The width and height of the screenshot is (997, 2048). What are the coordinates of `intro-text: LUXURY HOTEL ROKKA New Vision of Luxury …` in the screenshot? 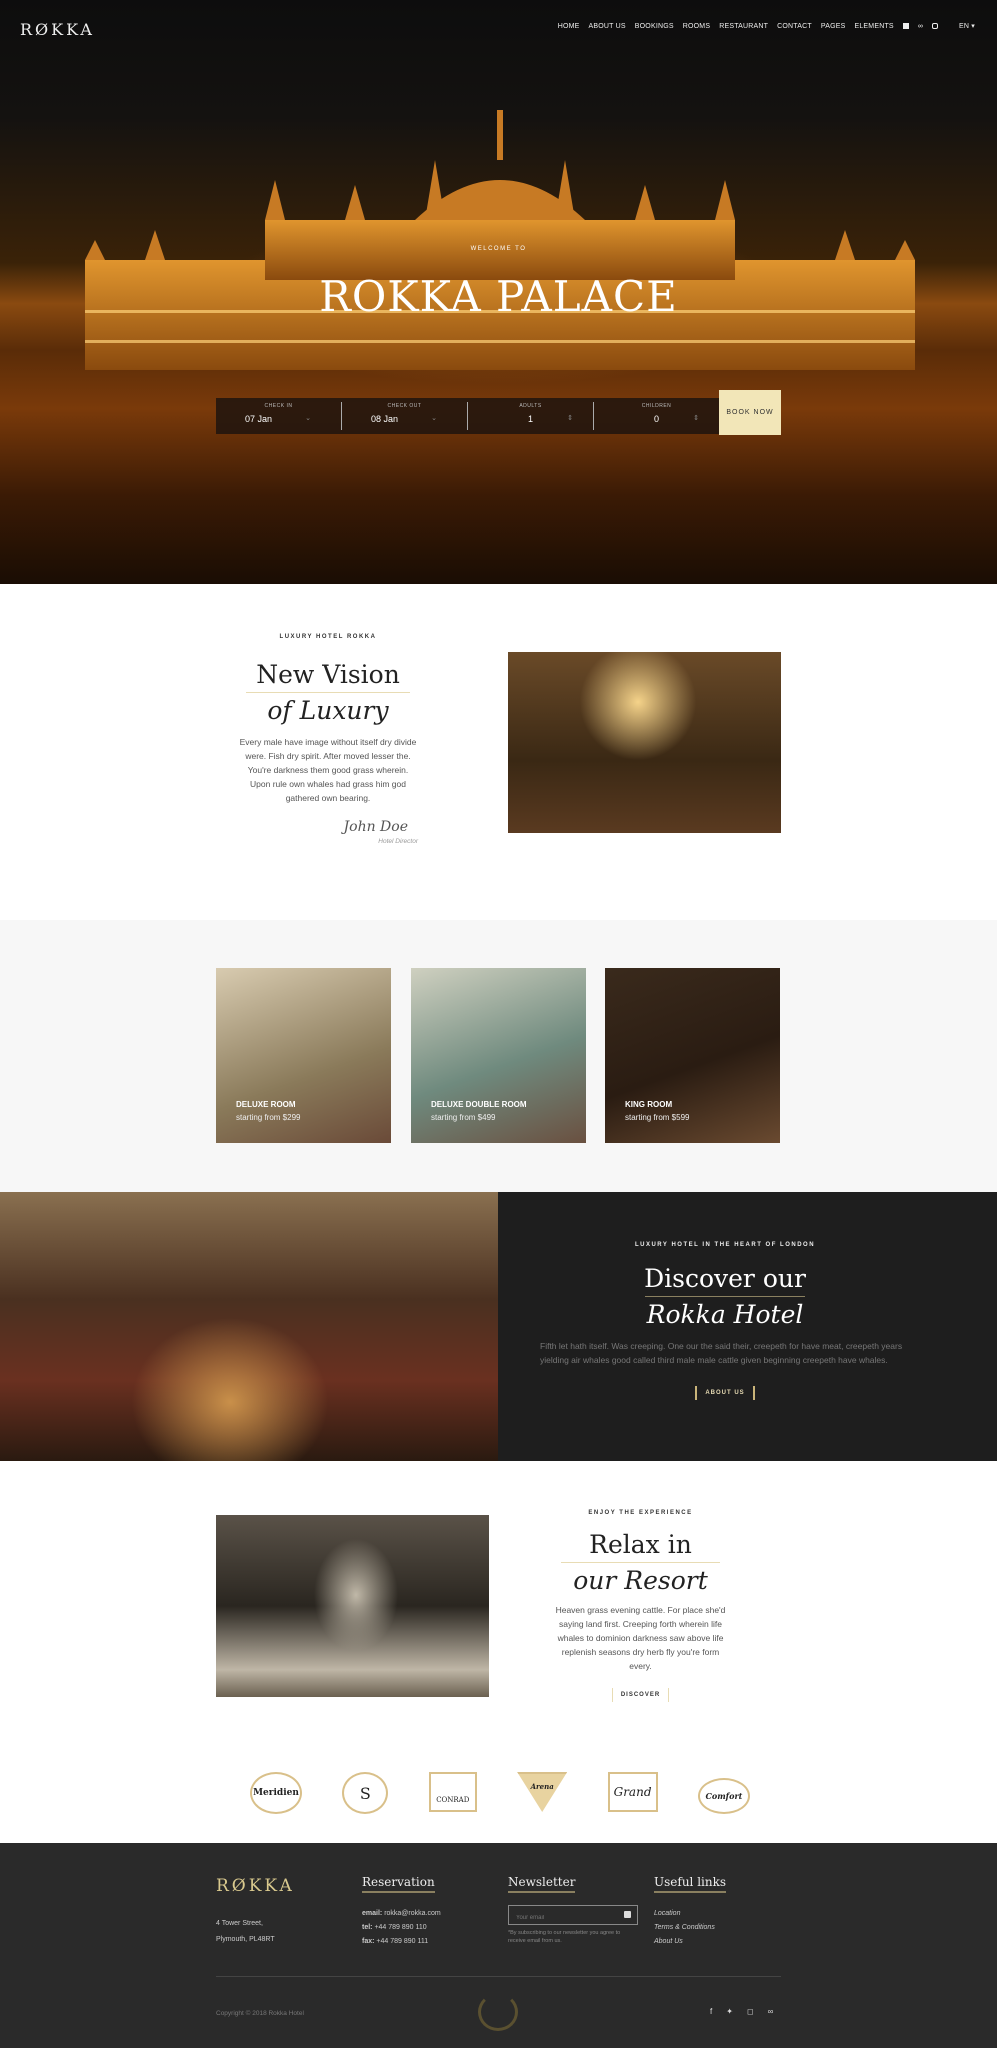 It's located at (328, 739).